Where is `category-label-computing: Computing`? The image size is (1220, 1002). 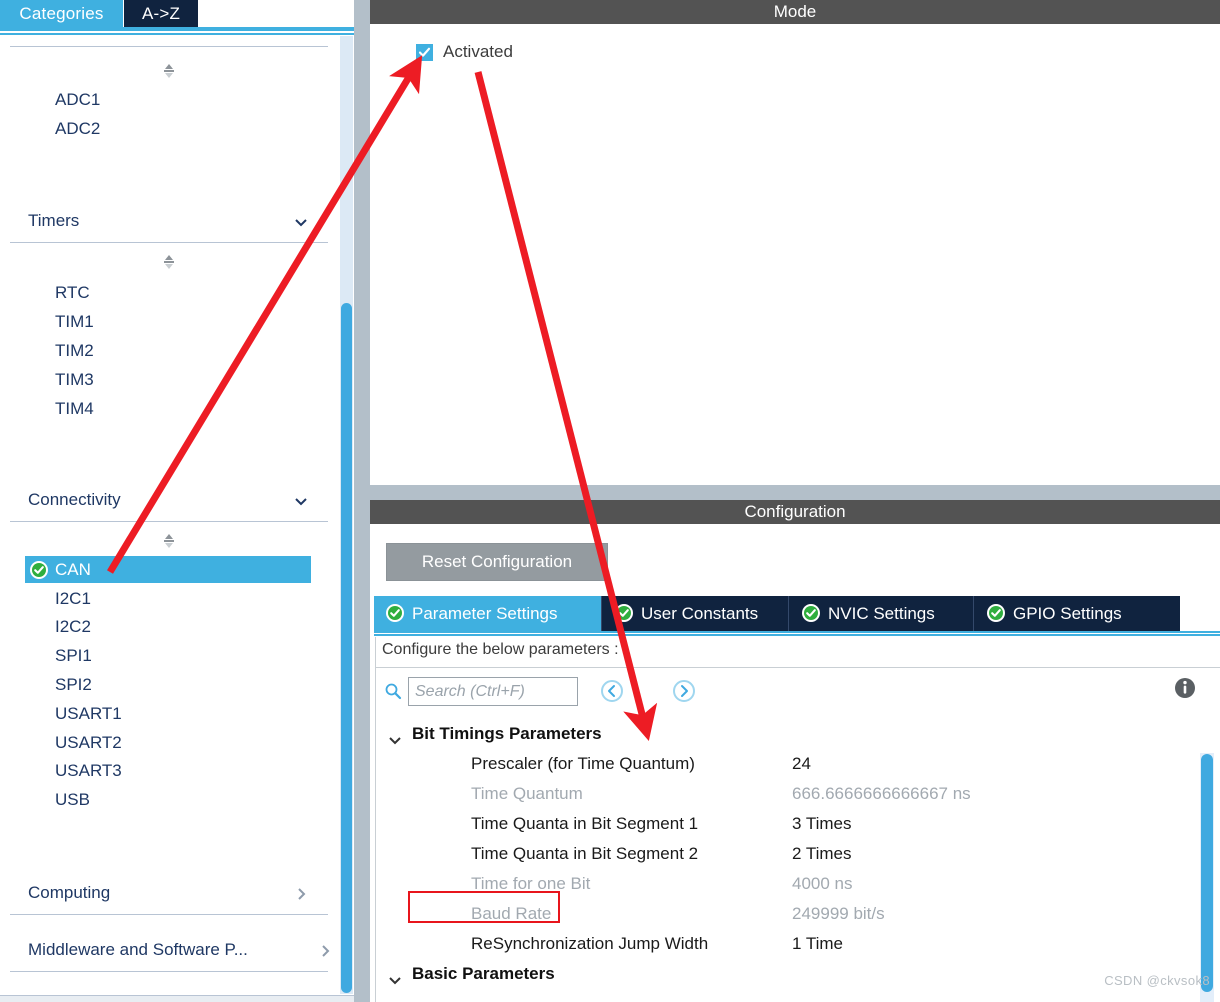
category-label-computing: Computing is located at coordinates (69, 892).